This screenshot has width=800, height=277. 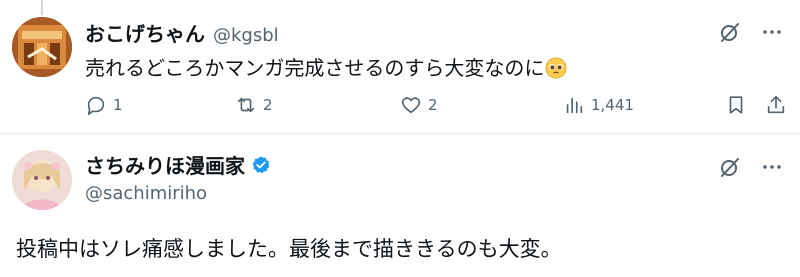 I want to click on display-name: おこげちゃん, so click(x=145, y=32).